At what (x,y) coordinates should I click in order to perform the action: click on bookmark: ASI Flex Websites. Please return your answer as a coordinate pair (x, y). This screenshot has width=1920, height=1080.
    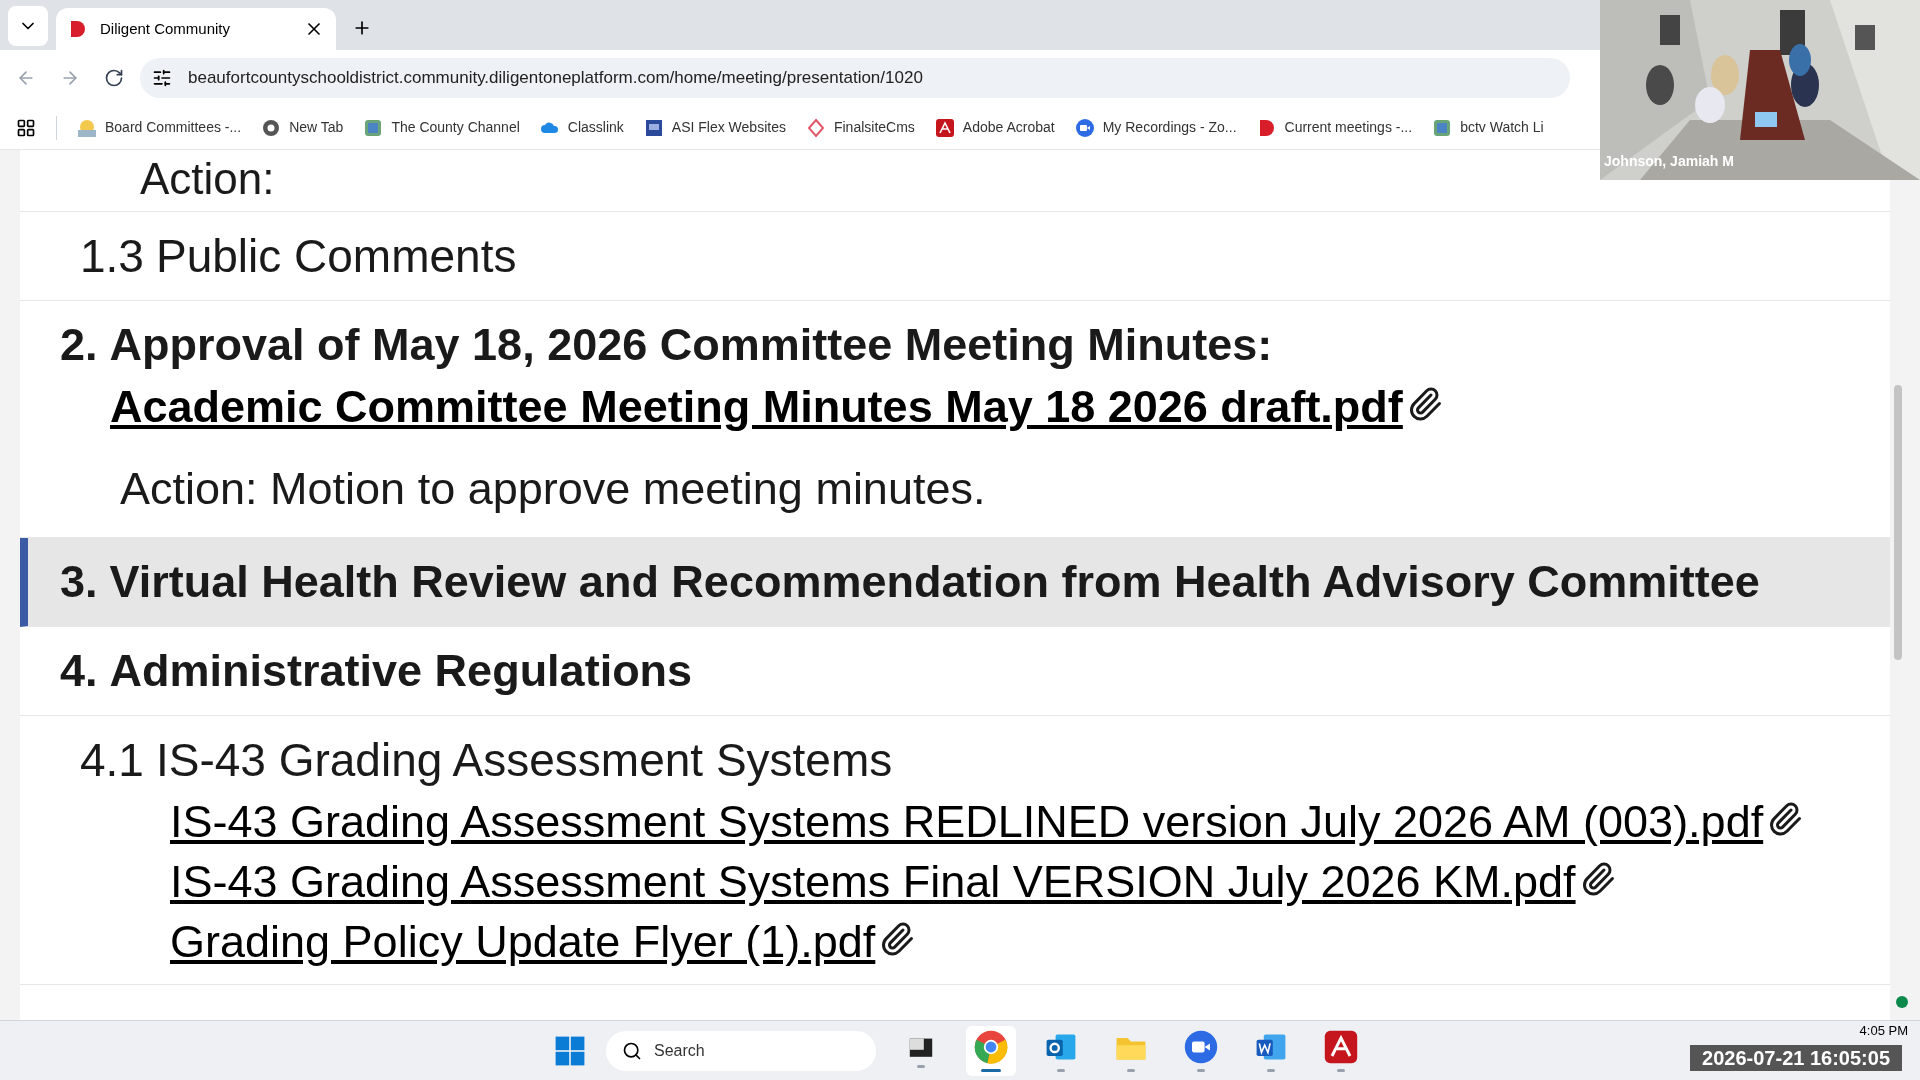
    Looking at the image, I should click on (714, 127).